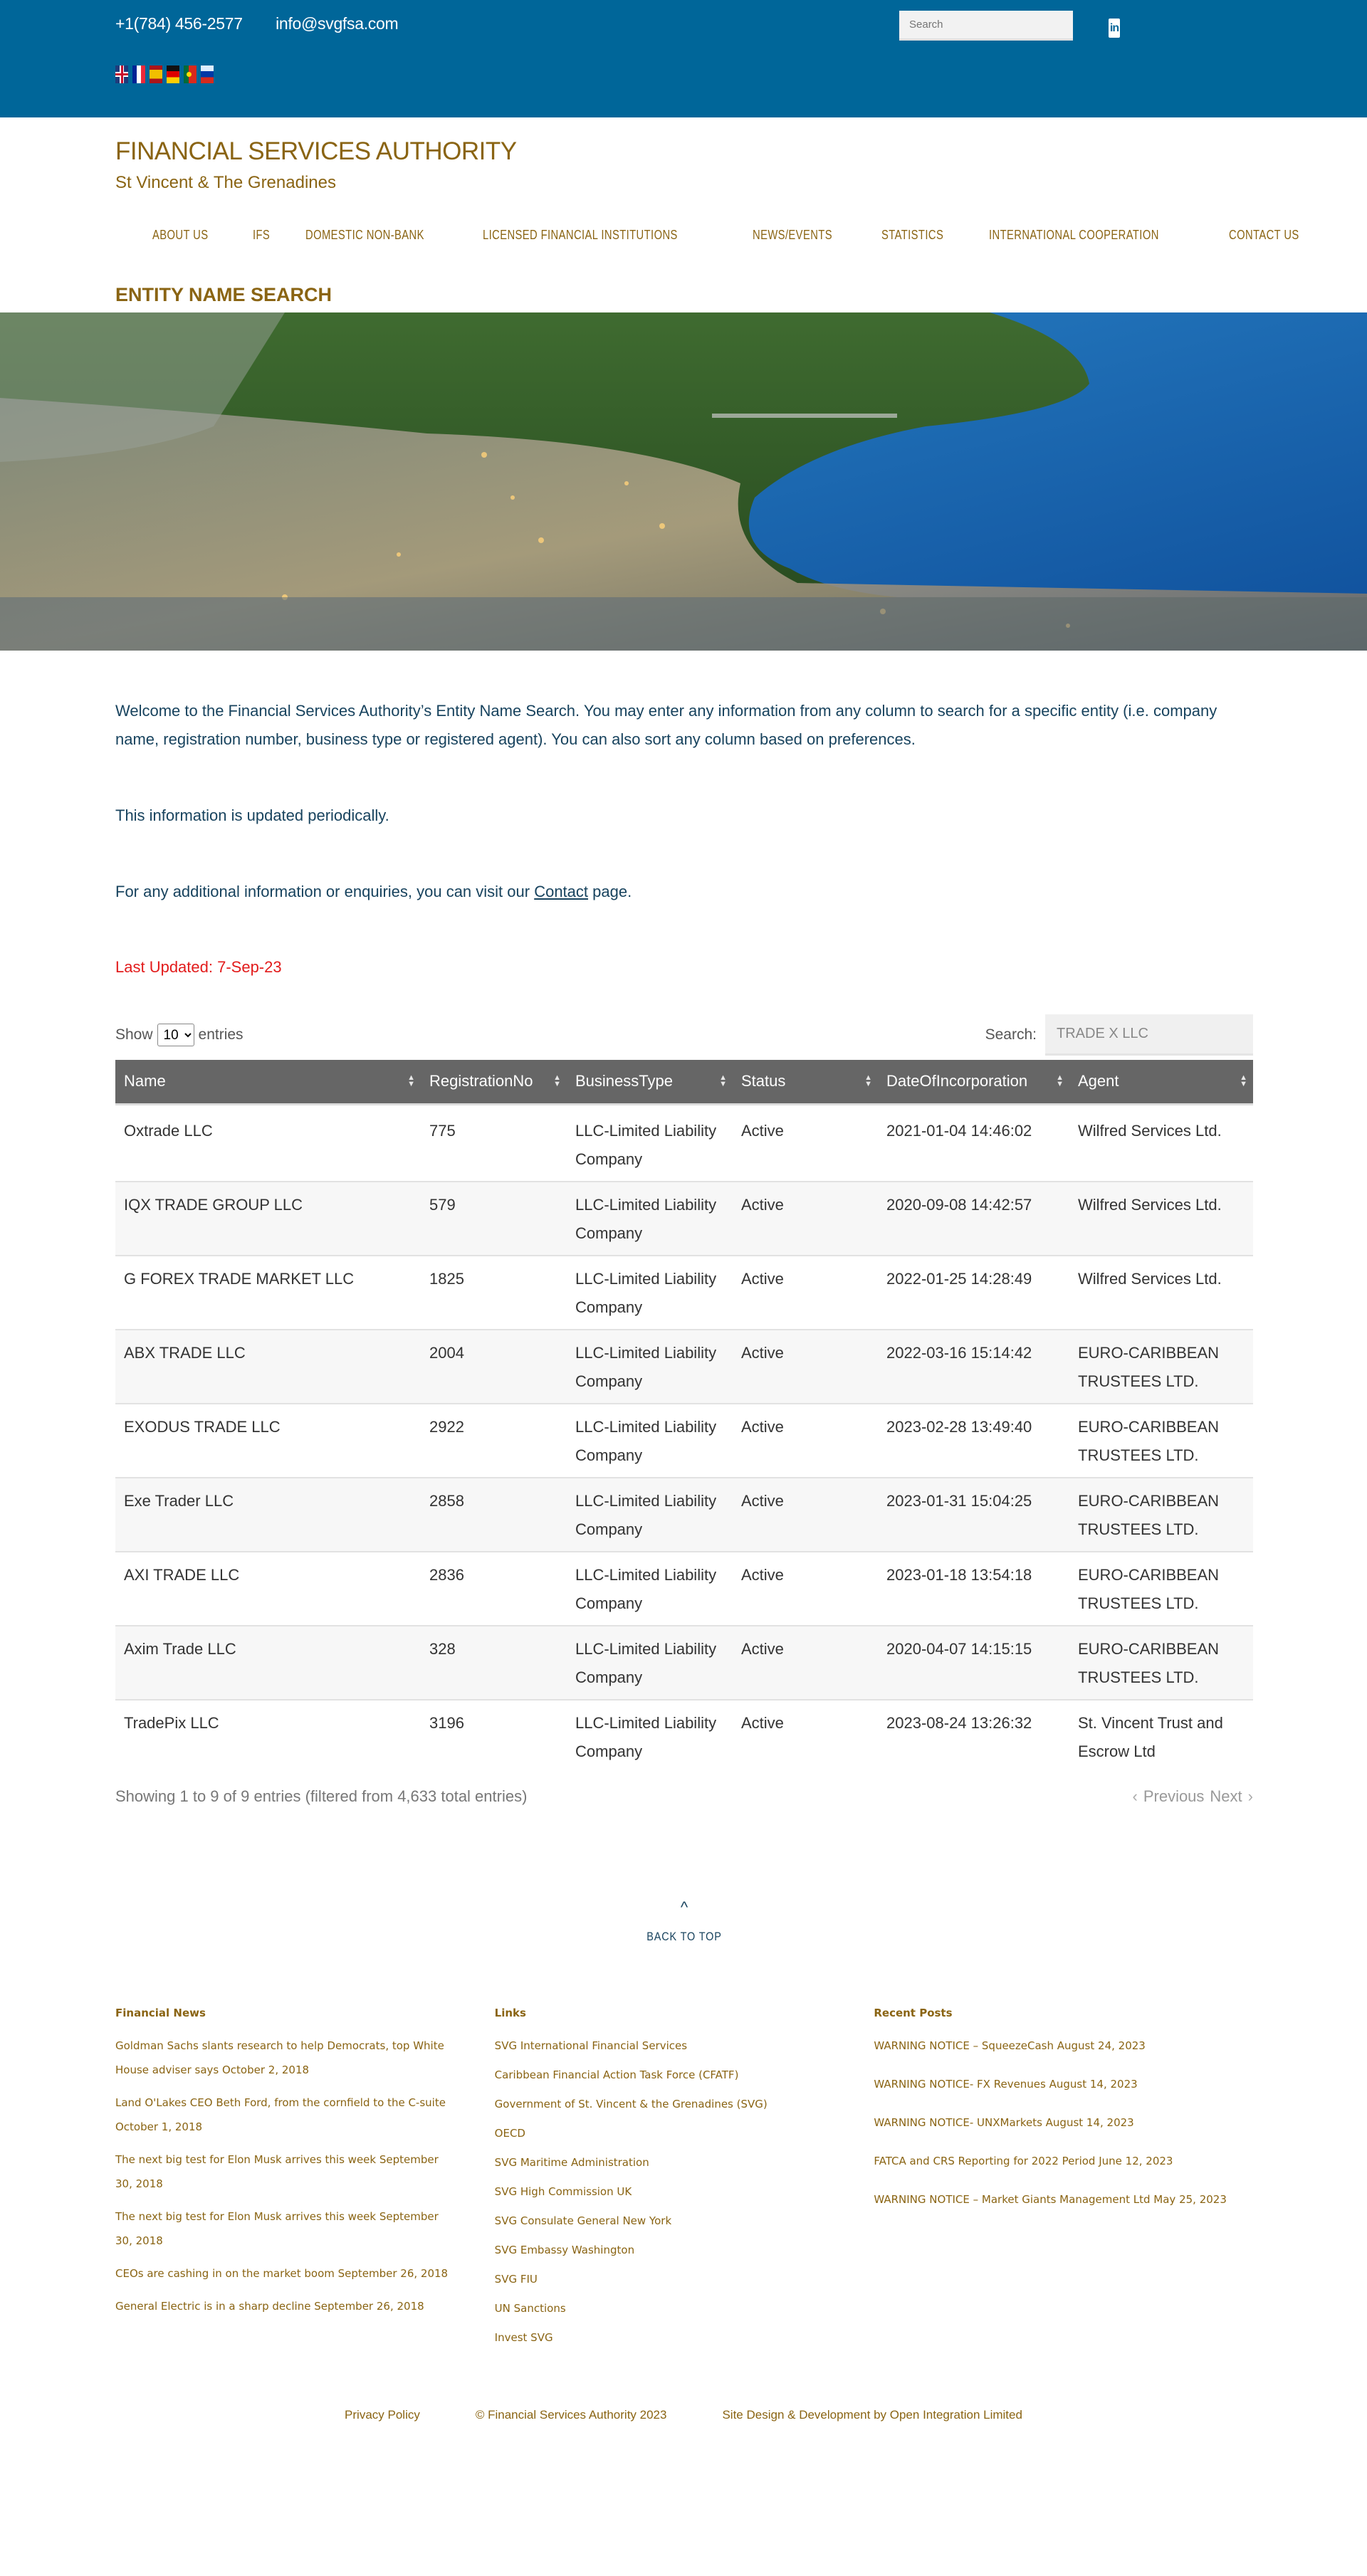 Image resolution: width=1367 pixels, height=2576 pixels. Describe the element at coordinates (1011, 1035) in the screenshot. I see `search-label: Search:` at that location.